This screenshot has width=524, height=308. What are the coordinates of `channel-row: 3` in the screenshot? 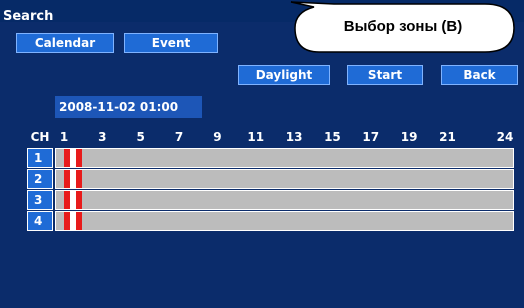 It's located at (271, 200).